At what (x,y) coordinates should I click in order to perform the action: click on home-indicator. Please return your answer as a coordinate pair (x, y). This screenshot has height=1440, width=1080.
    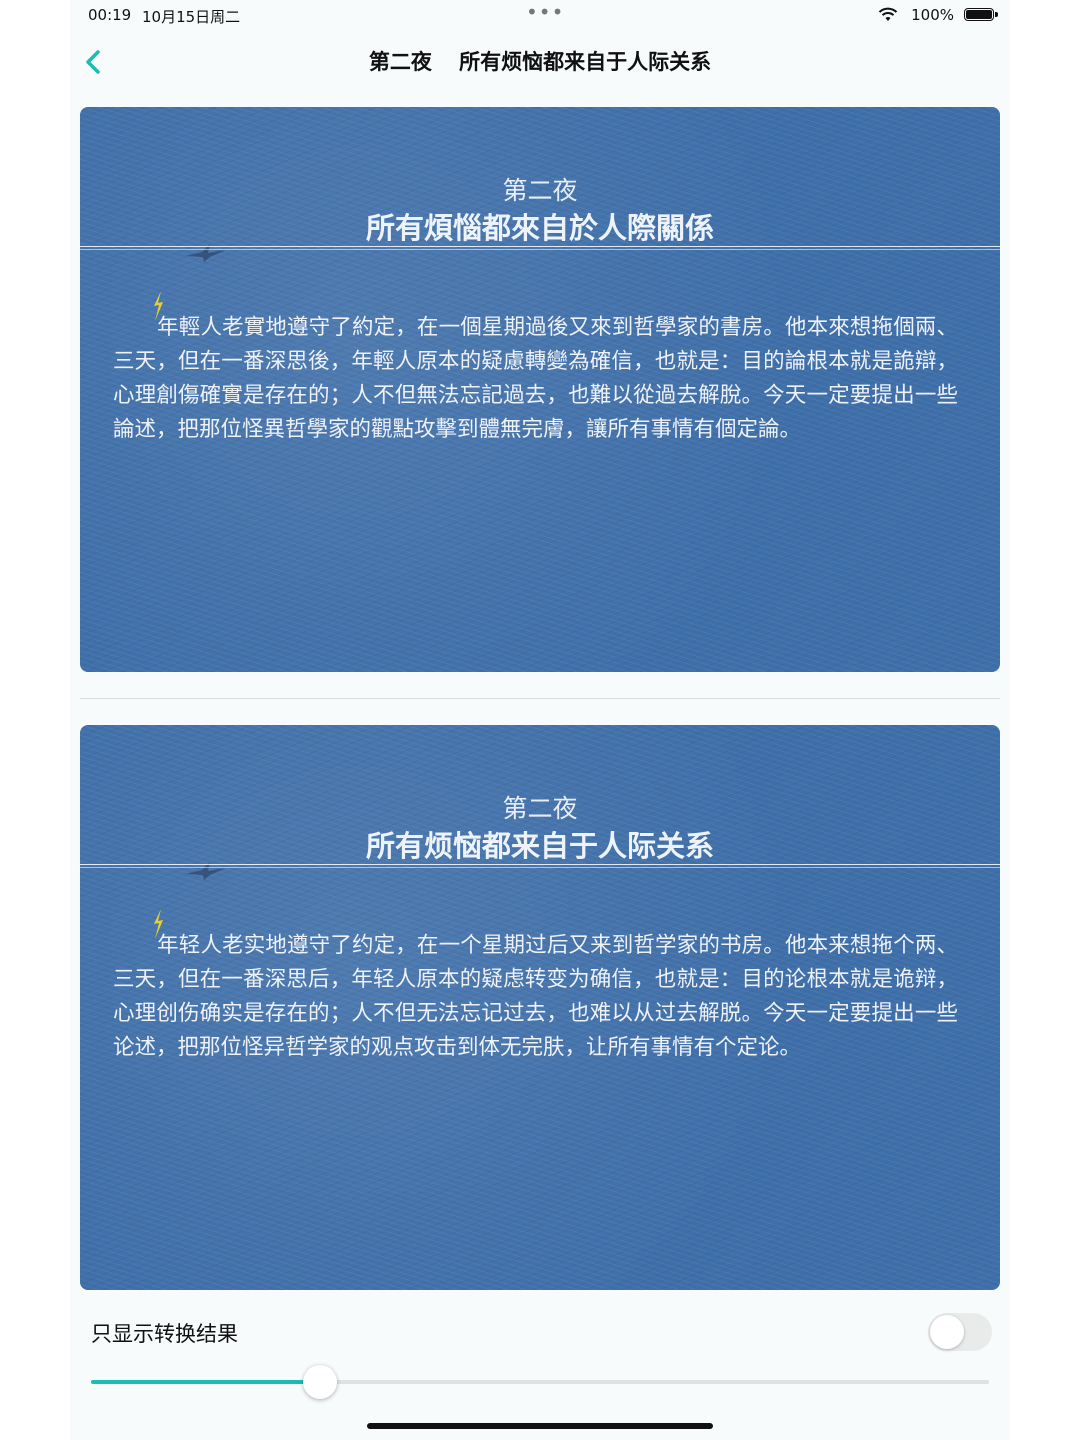
    Looking at the image, I should click on (540, 1426).